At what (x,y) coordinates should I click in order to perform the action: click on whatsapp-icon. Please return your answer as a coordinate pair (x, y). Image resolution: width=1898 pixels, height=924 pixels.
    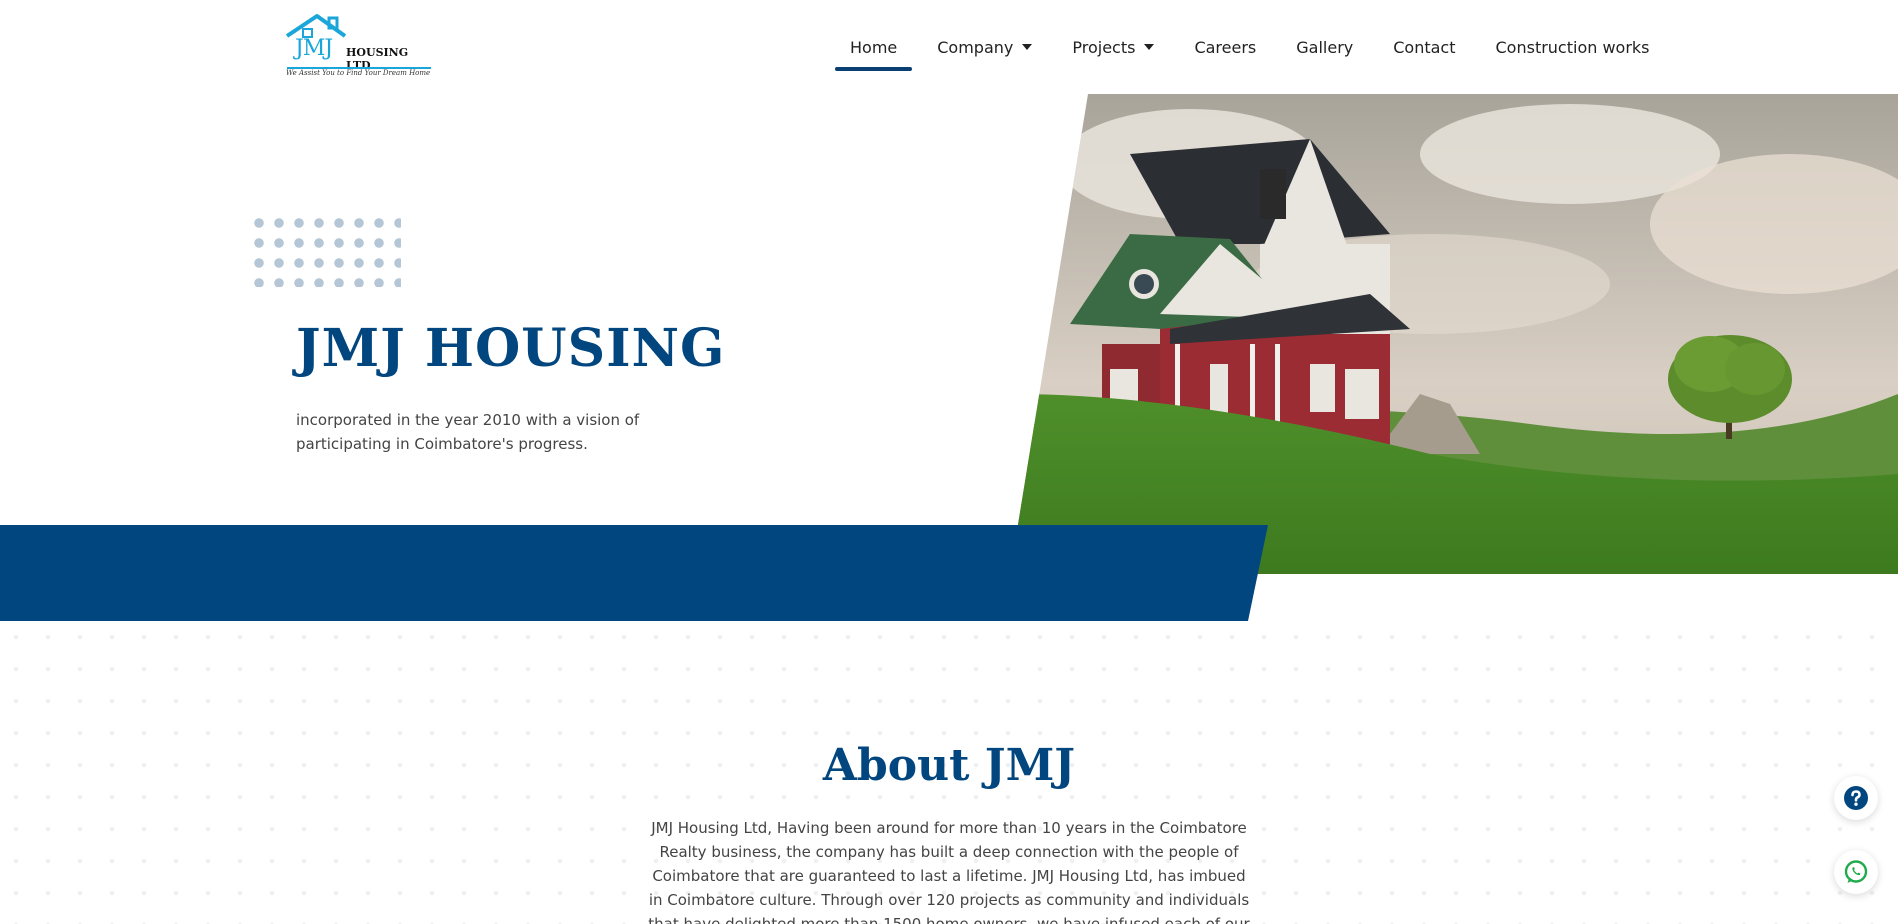
    Looking at the image, I should click on (1856, 871).